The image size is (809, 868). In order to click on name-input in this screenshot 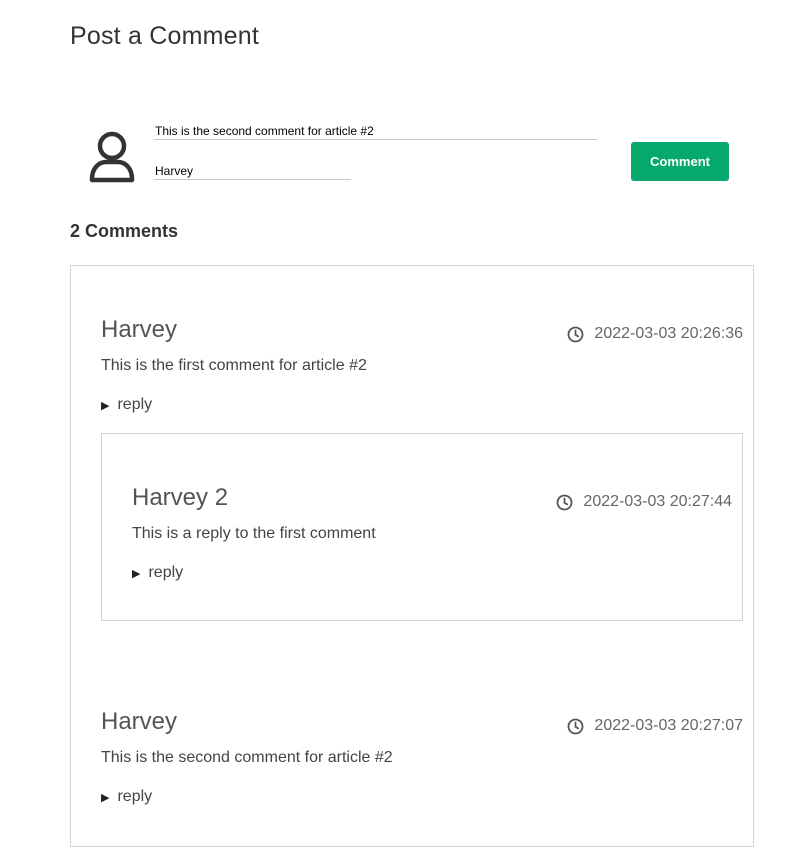, I will do `click(252, 171)`.